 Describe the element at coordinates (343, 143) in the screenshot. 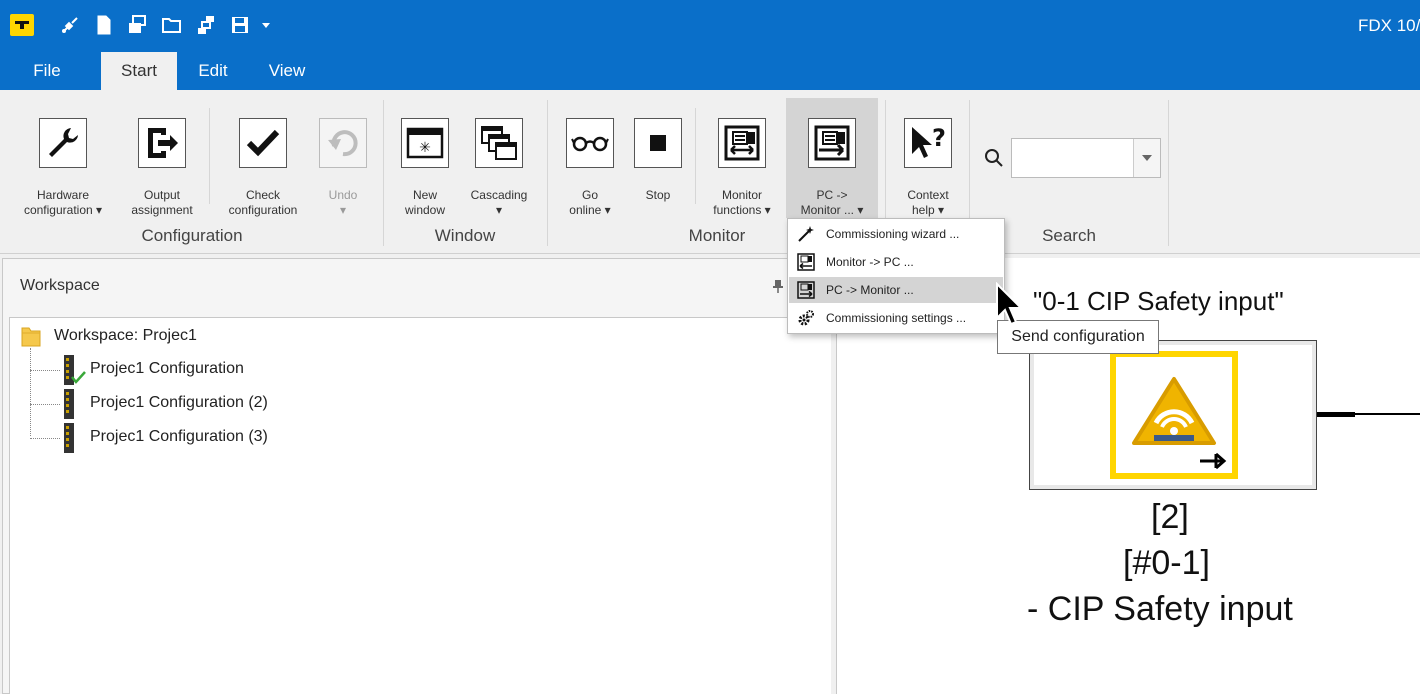

I see `undo-icon` at that location.